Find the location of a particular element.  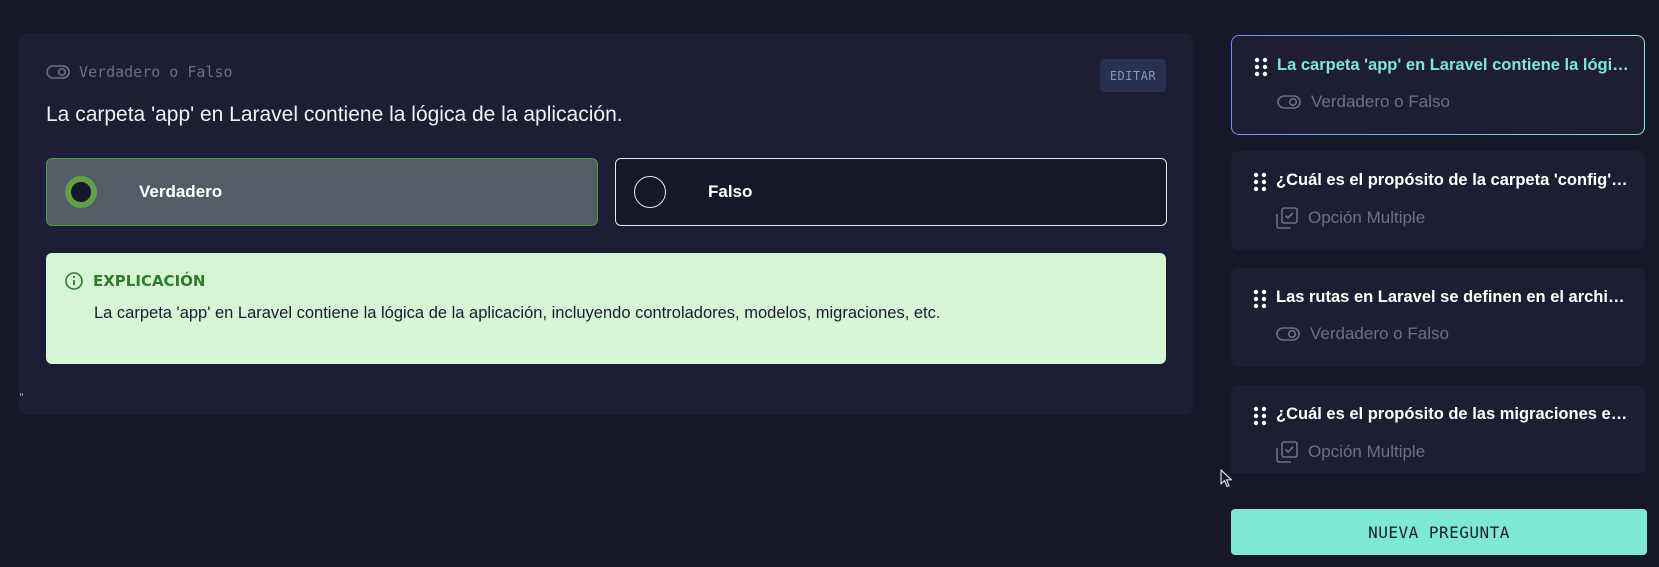

radio-unselected-icon is located at coordinates (650, 192).